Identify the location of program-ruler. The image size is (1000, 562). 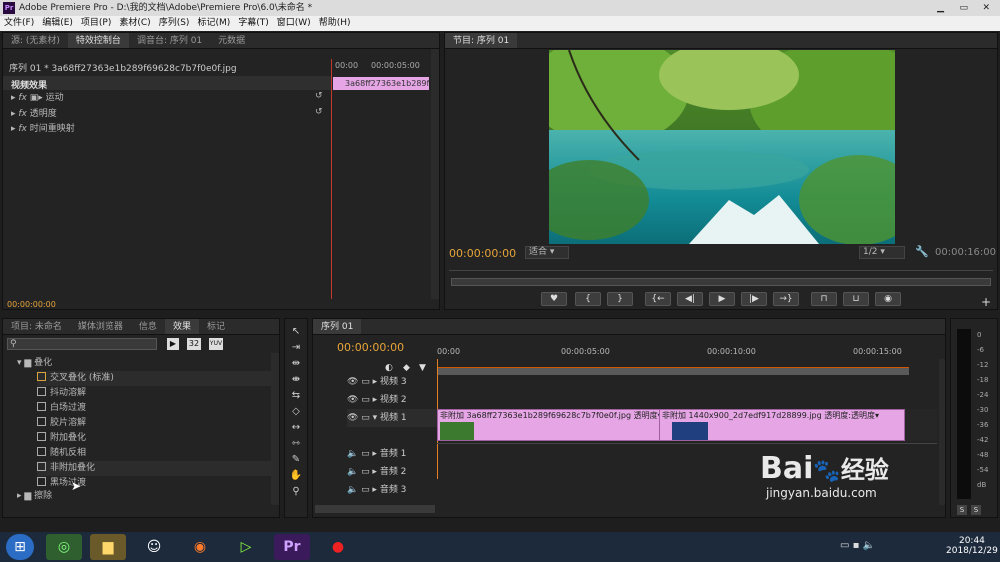
(721, 268).